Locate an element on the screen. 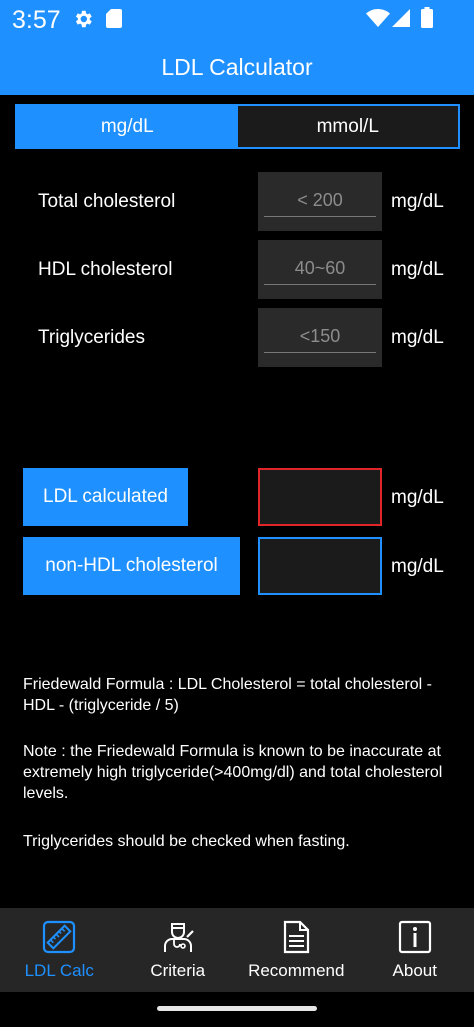 The height and width of the screenshot is (1027, 474). doctor-icon is located at coordinates (178, 937).